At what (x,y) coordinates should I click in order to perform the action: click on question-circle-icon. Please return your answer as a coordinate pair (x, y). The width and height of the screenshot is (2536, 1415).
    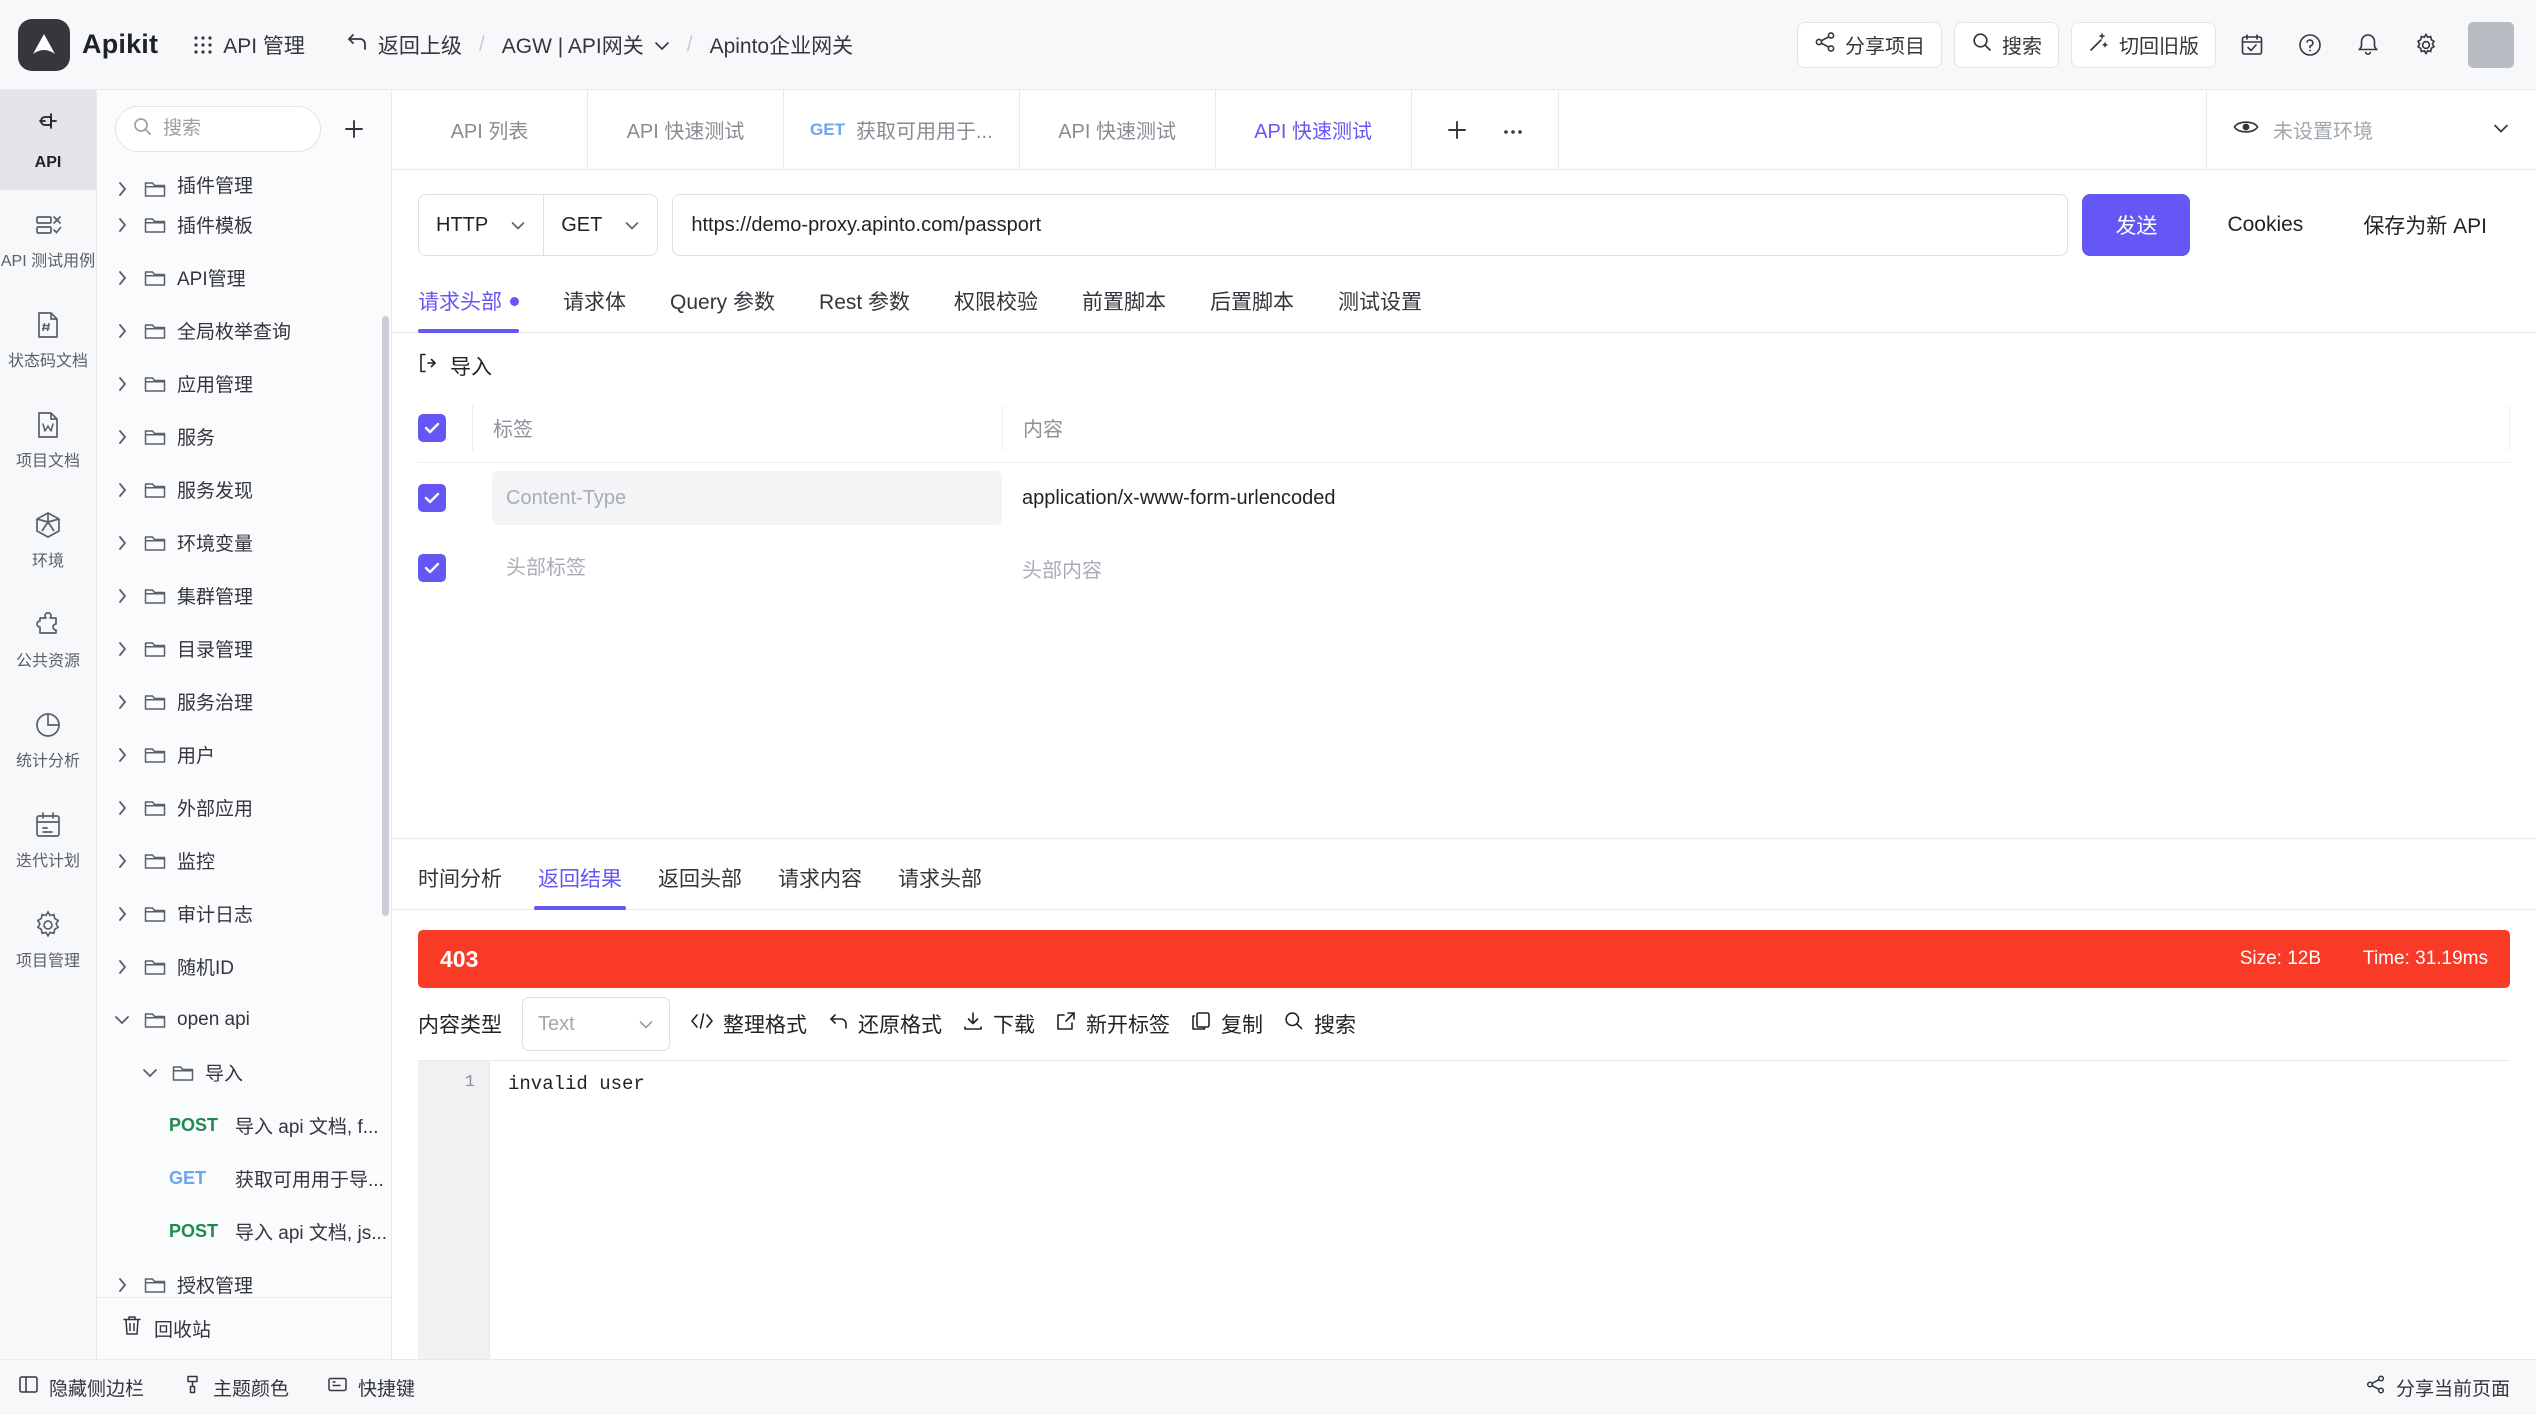
    Looking at the image, I should click on (2310, 45).